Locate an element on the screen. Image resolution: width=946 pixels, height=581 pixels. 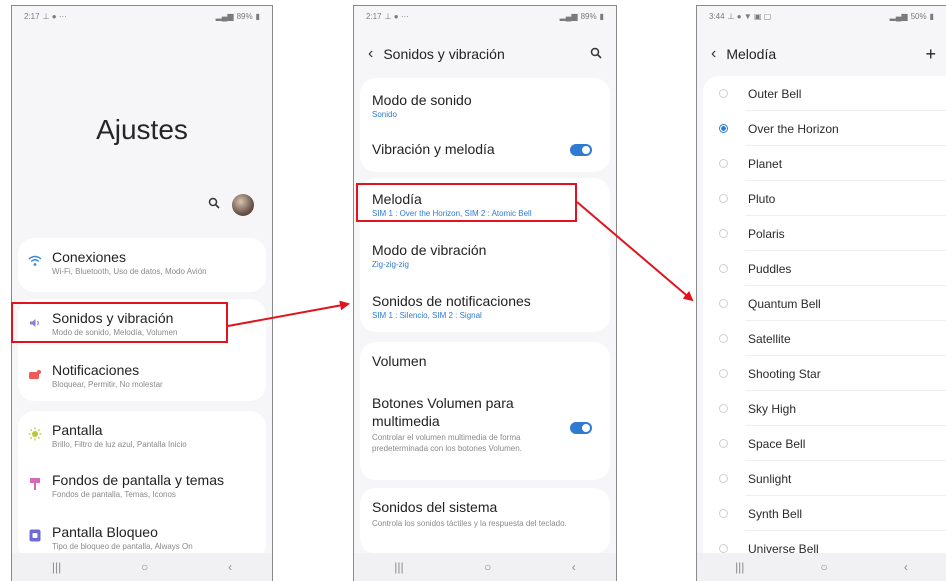
arrow-to-sounds-screen is located at coordinates (288, 313).